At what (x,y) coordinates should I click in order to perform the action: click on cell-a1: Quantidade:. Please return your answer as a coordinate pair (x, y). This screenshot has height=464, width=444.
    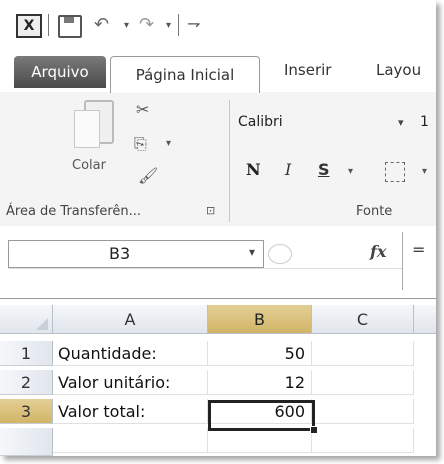
    Looking at the image, I should click on (130, 353).